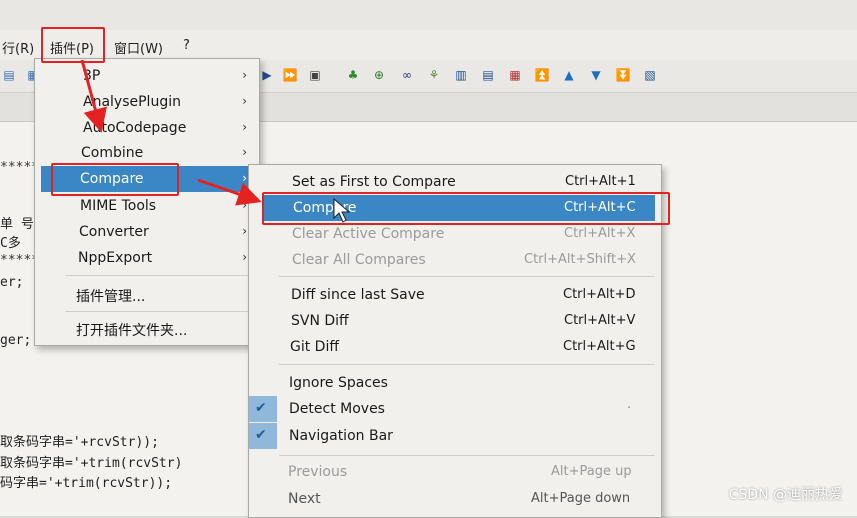  What do you see at coordinates (785, 495) in the screenshot?
I see `watermark: CSDN @迪丽热爱` at bounding box center [785, 495].